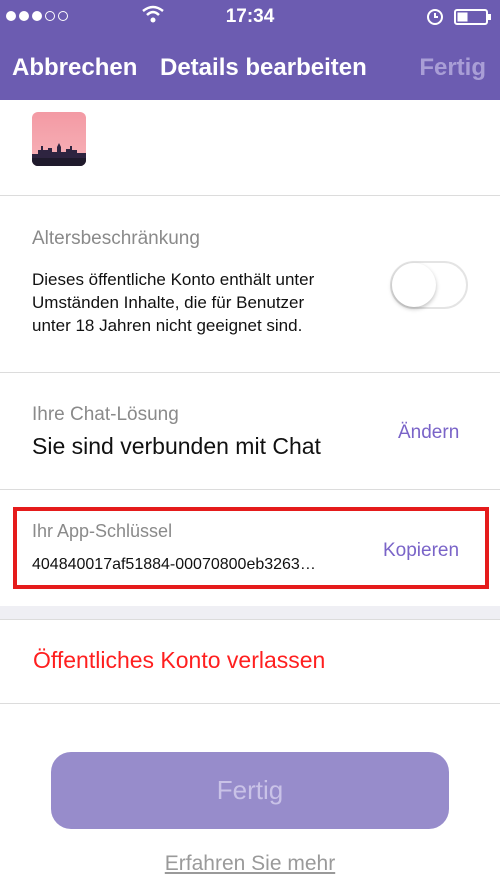 The height and width of the screenshot is (887, 500). I want to click on learn-more-link: Erfahren Sie mehr, so click(250, 864).